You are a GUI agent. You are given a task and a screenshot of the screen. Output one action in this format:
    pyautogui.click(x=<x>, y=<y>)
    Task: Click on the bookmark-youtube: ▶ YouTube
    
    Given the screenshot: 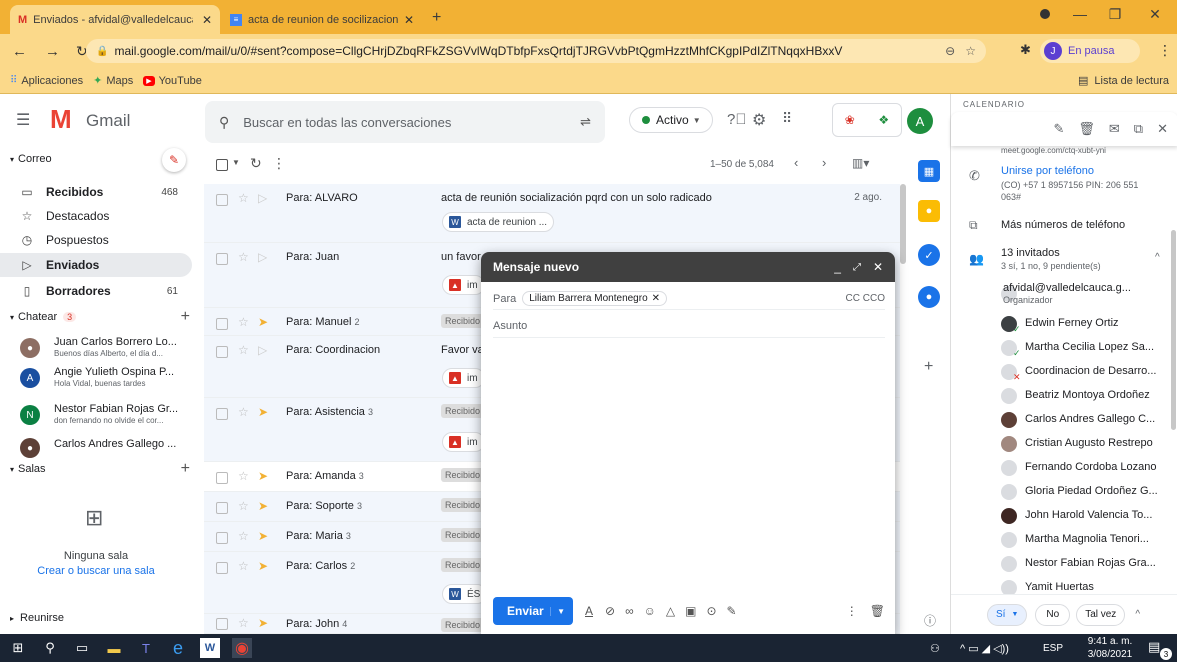 What is the action you would take?
    pyautogui.click(x=172, y=81)
    